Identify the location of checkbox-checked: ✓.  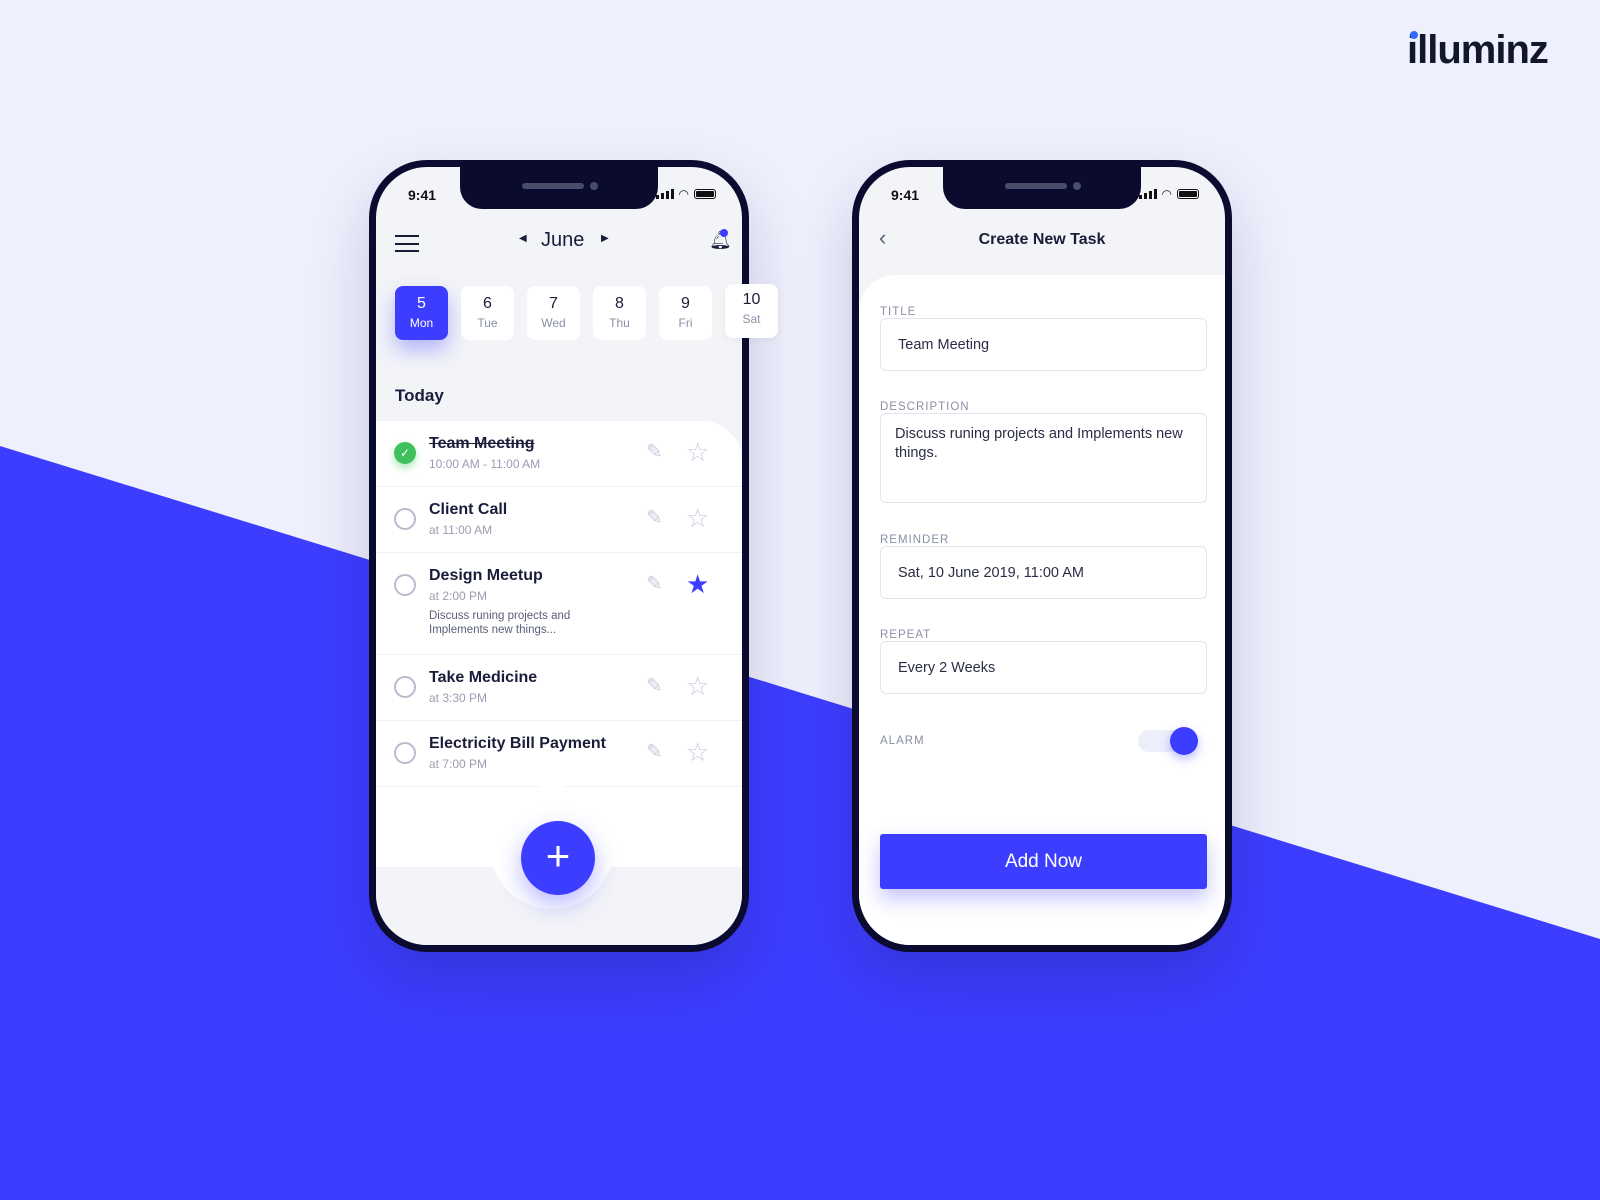
(405, 453).